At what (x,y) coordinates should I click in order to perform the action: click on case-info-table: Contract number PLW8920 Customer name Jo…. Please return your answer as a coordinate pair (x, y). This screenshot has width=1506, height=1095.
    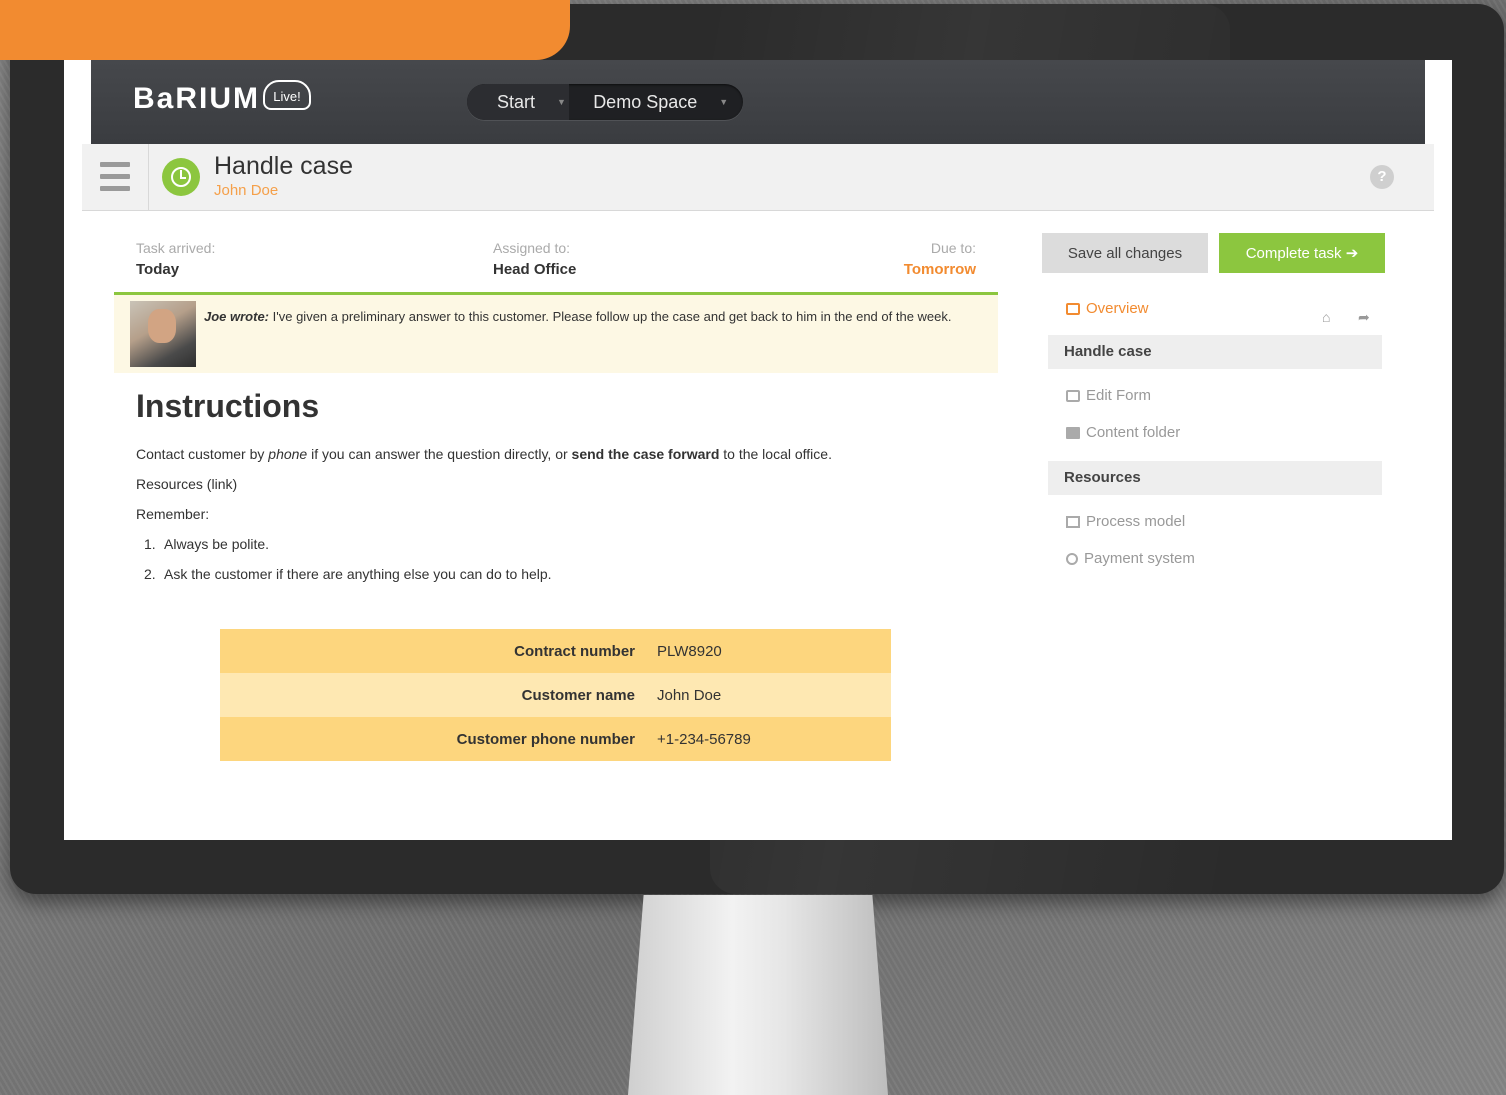
    Looking at the image, I should click on (555, 695).